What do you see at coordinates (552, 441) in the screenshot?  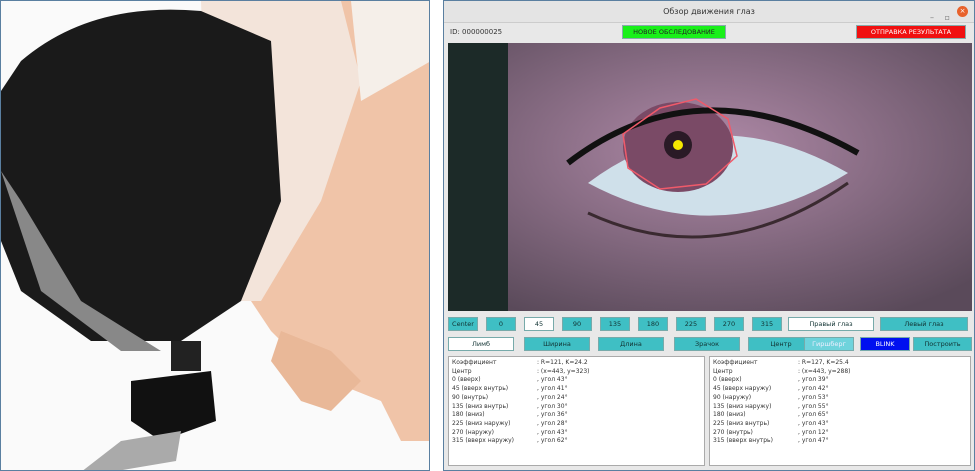 I see `result-value: , угол 62°` at bounding box center [552, 441].